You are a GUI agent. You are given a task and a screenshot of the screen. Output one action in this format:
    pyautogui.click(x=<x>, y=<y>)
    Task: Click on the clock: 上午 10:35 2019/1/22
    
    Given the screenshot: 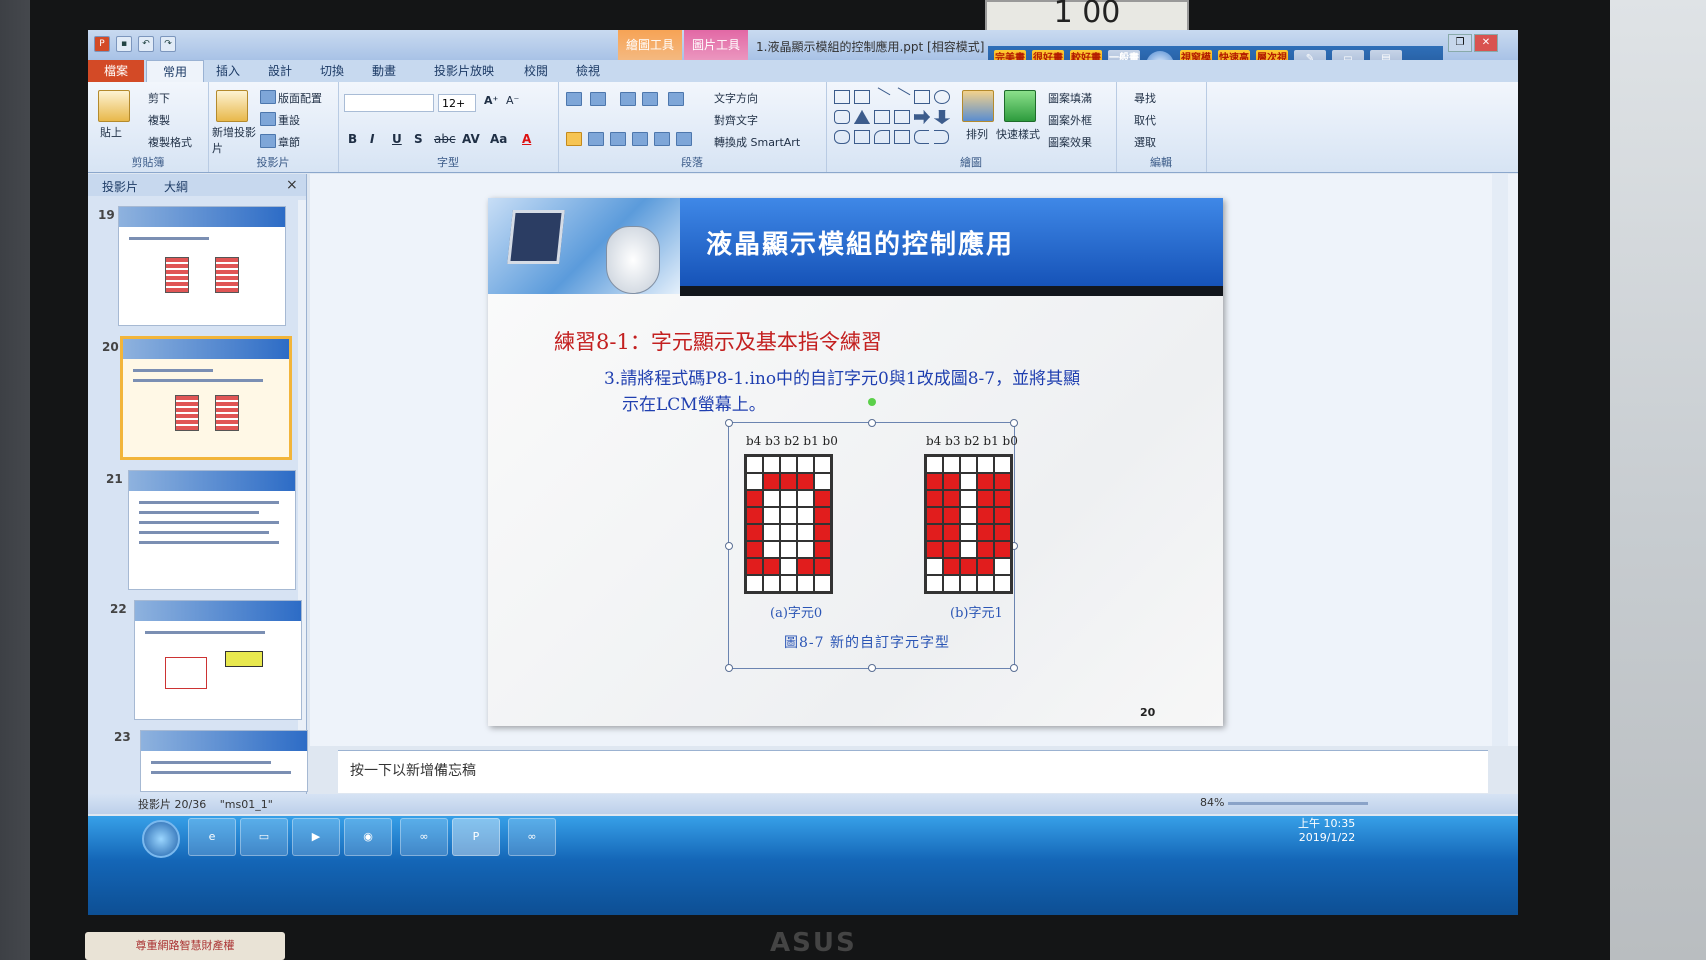 What is the action you would take?
    pyautogui.click(x=1326, y=831)
    